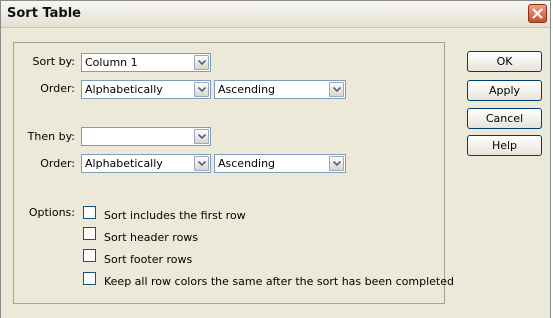 This screenshot has height=318, width=553. I want to click on first-row-checkbox, so click(89, 212).